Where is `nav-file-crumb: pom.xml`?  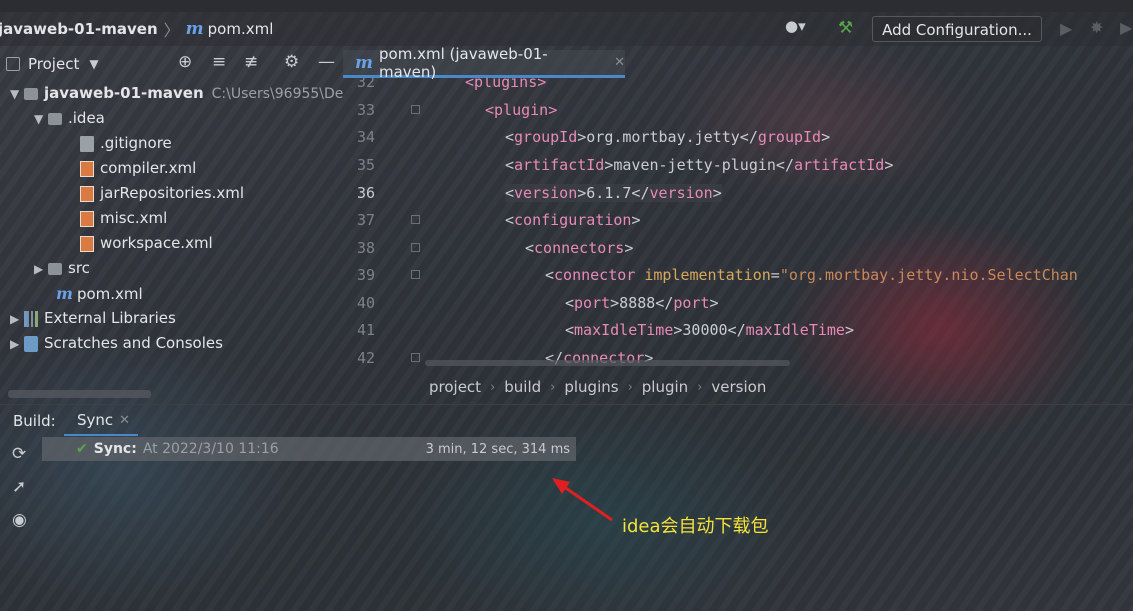 nav-file-crumb: pom.xml is located at coordinates (241, 29).